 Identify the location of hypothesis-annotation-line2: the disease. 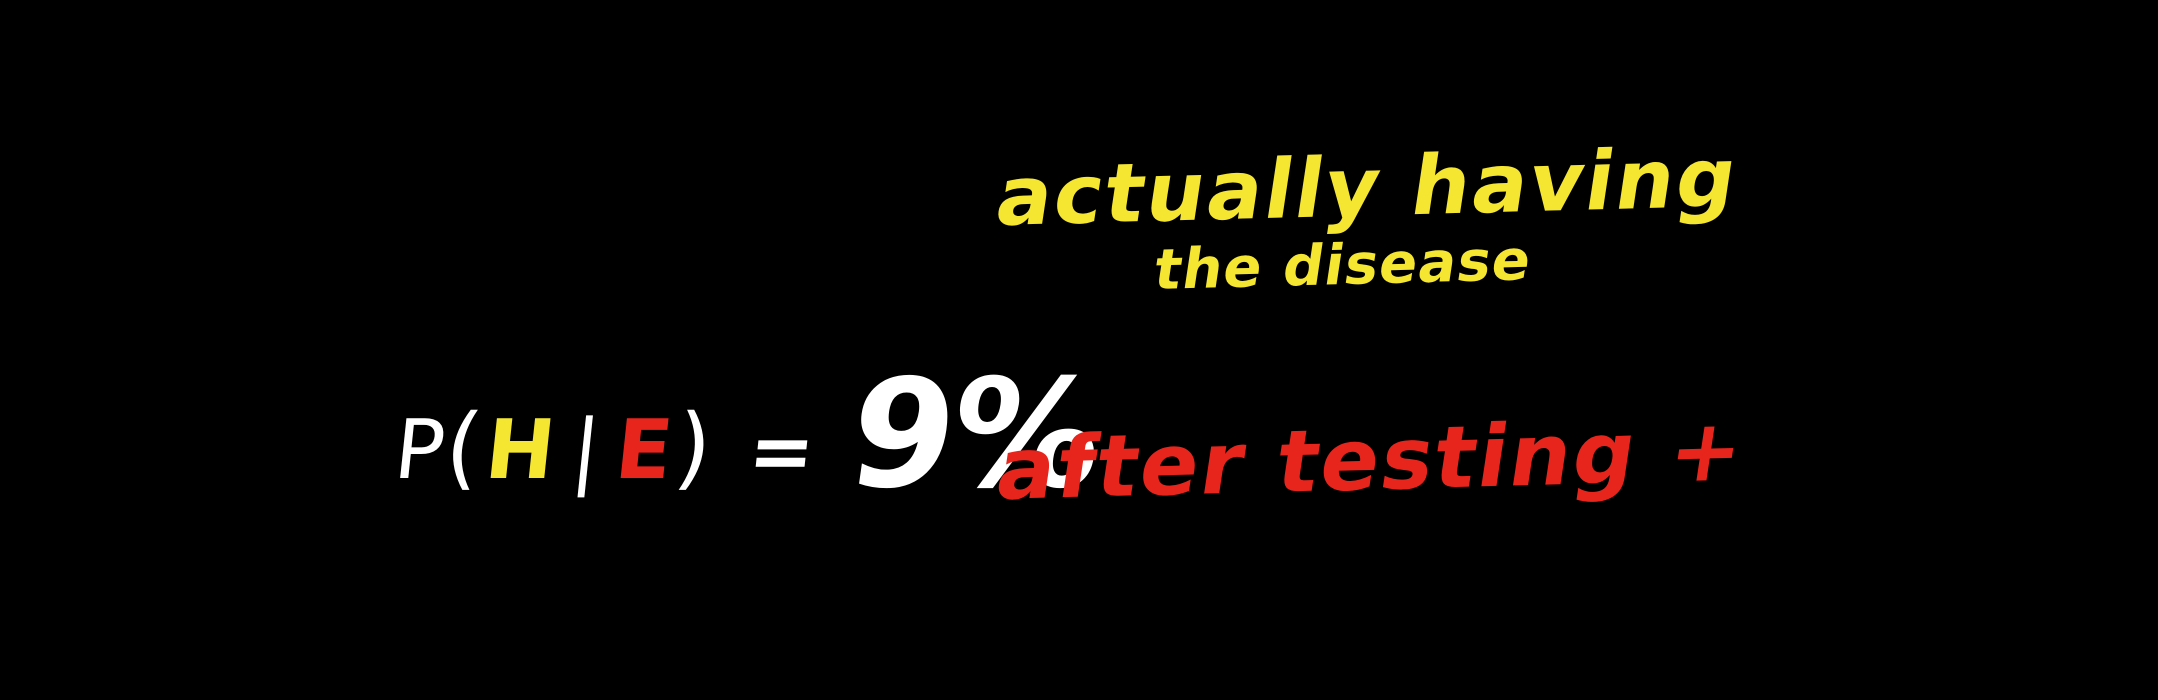
(1343, 265).